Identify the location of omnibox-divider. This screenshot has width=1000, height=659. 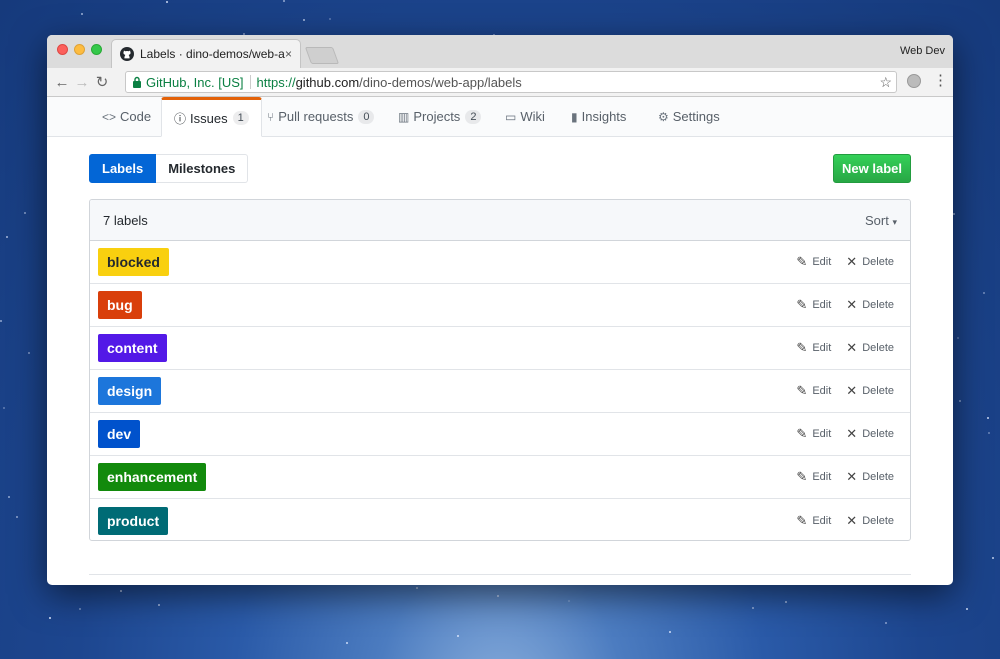
(250, 82).